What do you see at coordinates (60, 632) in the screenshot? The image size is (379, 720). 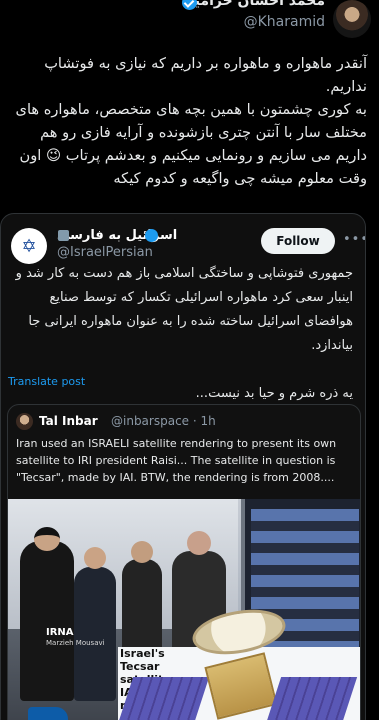 I see `image-watermark: IRNA` at bounding box center [60, 632].